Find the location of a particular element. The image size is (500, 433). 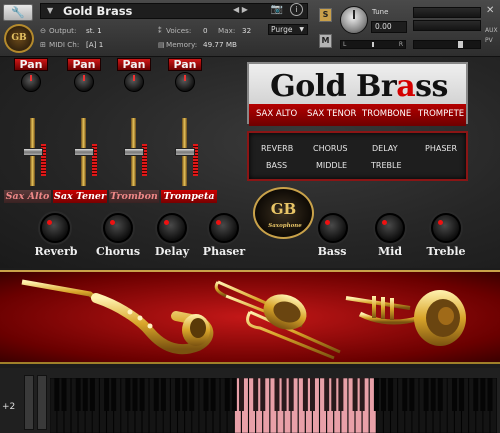

pan-control-3: Pan is located at coordinates (134, 75).